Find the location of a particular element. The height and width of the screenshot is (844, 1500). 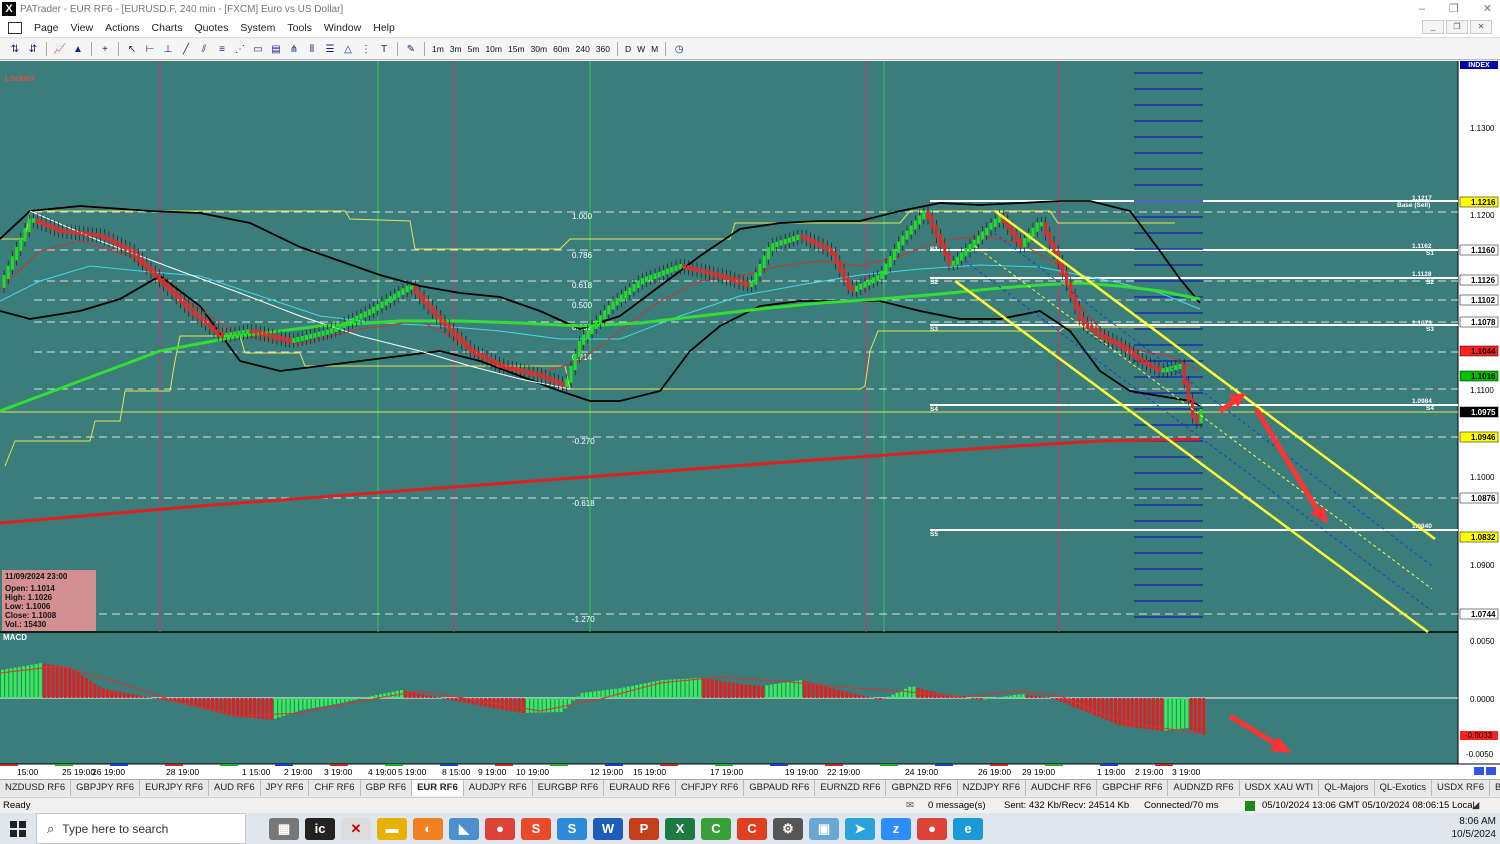

menu-charts: Charts is located at coordinates (167, 28).